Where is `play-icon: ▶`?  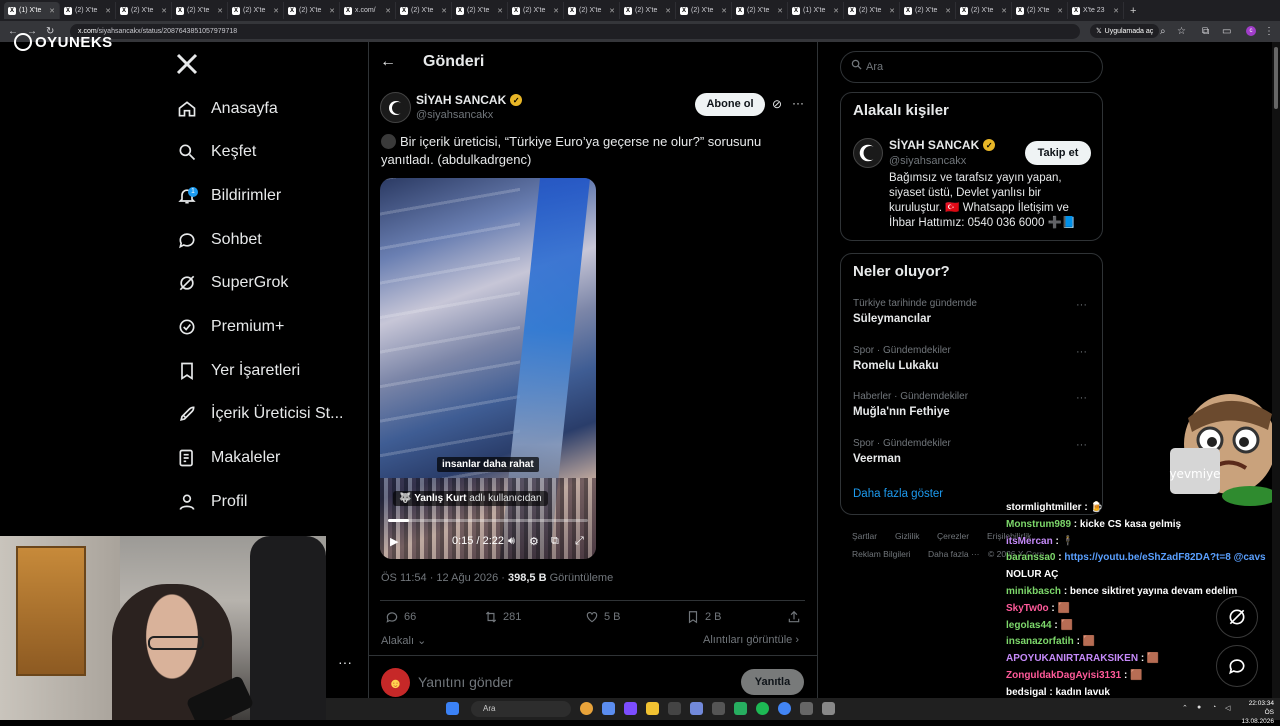 play-icon: ▶ is located at coordinates (394, 541).